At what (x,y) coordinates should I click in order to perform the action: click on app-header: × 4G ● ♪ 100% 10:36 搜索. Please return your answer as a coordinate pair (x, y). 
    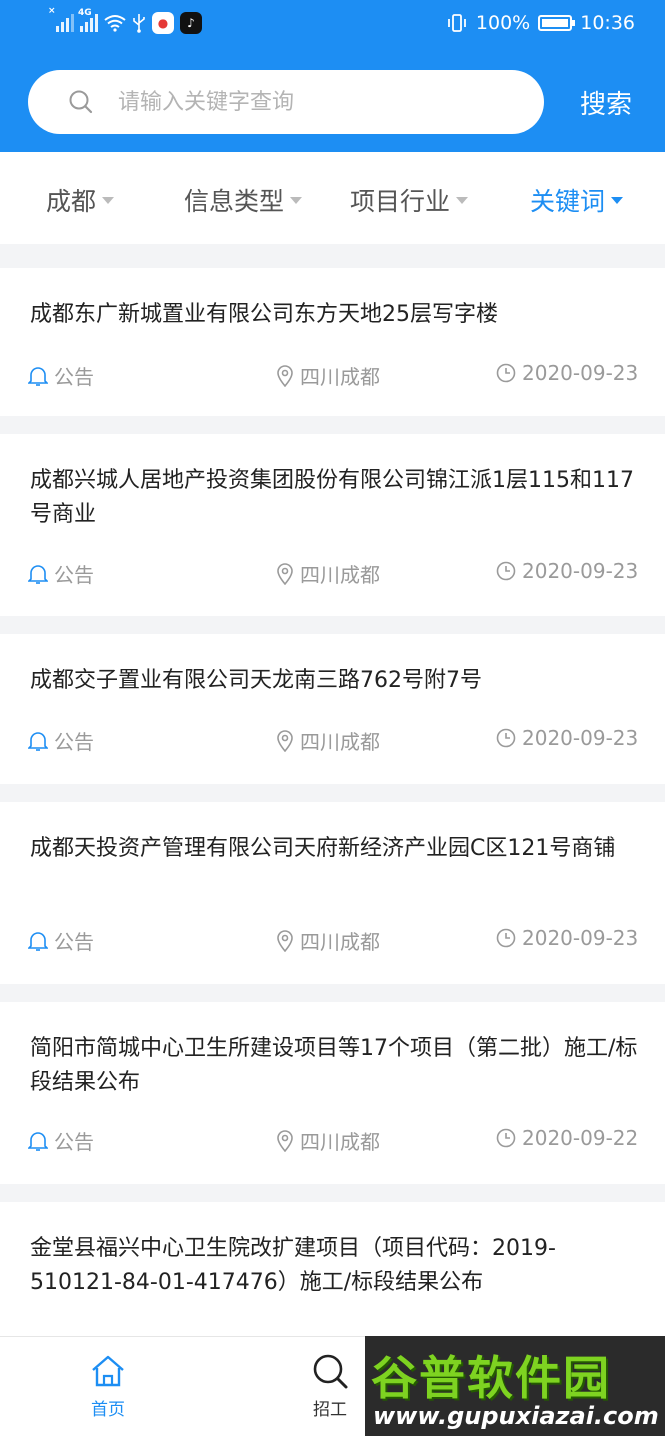
    Looking at the image, I should click on (332, 76).